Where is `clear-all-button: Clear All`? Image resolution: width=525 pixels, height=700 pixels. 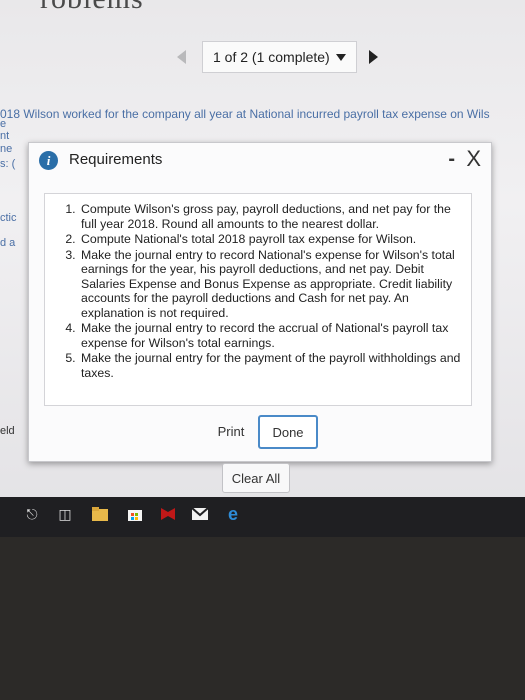 clear-all-button: Clear All is located at coordinates (256, 478).